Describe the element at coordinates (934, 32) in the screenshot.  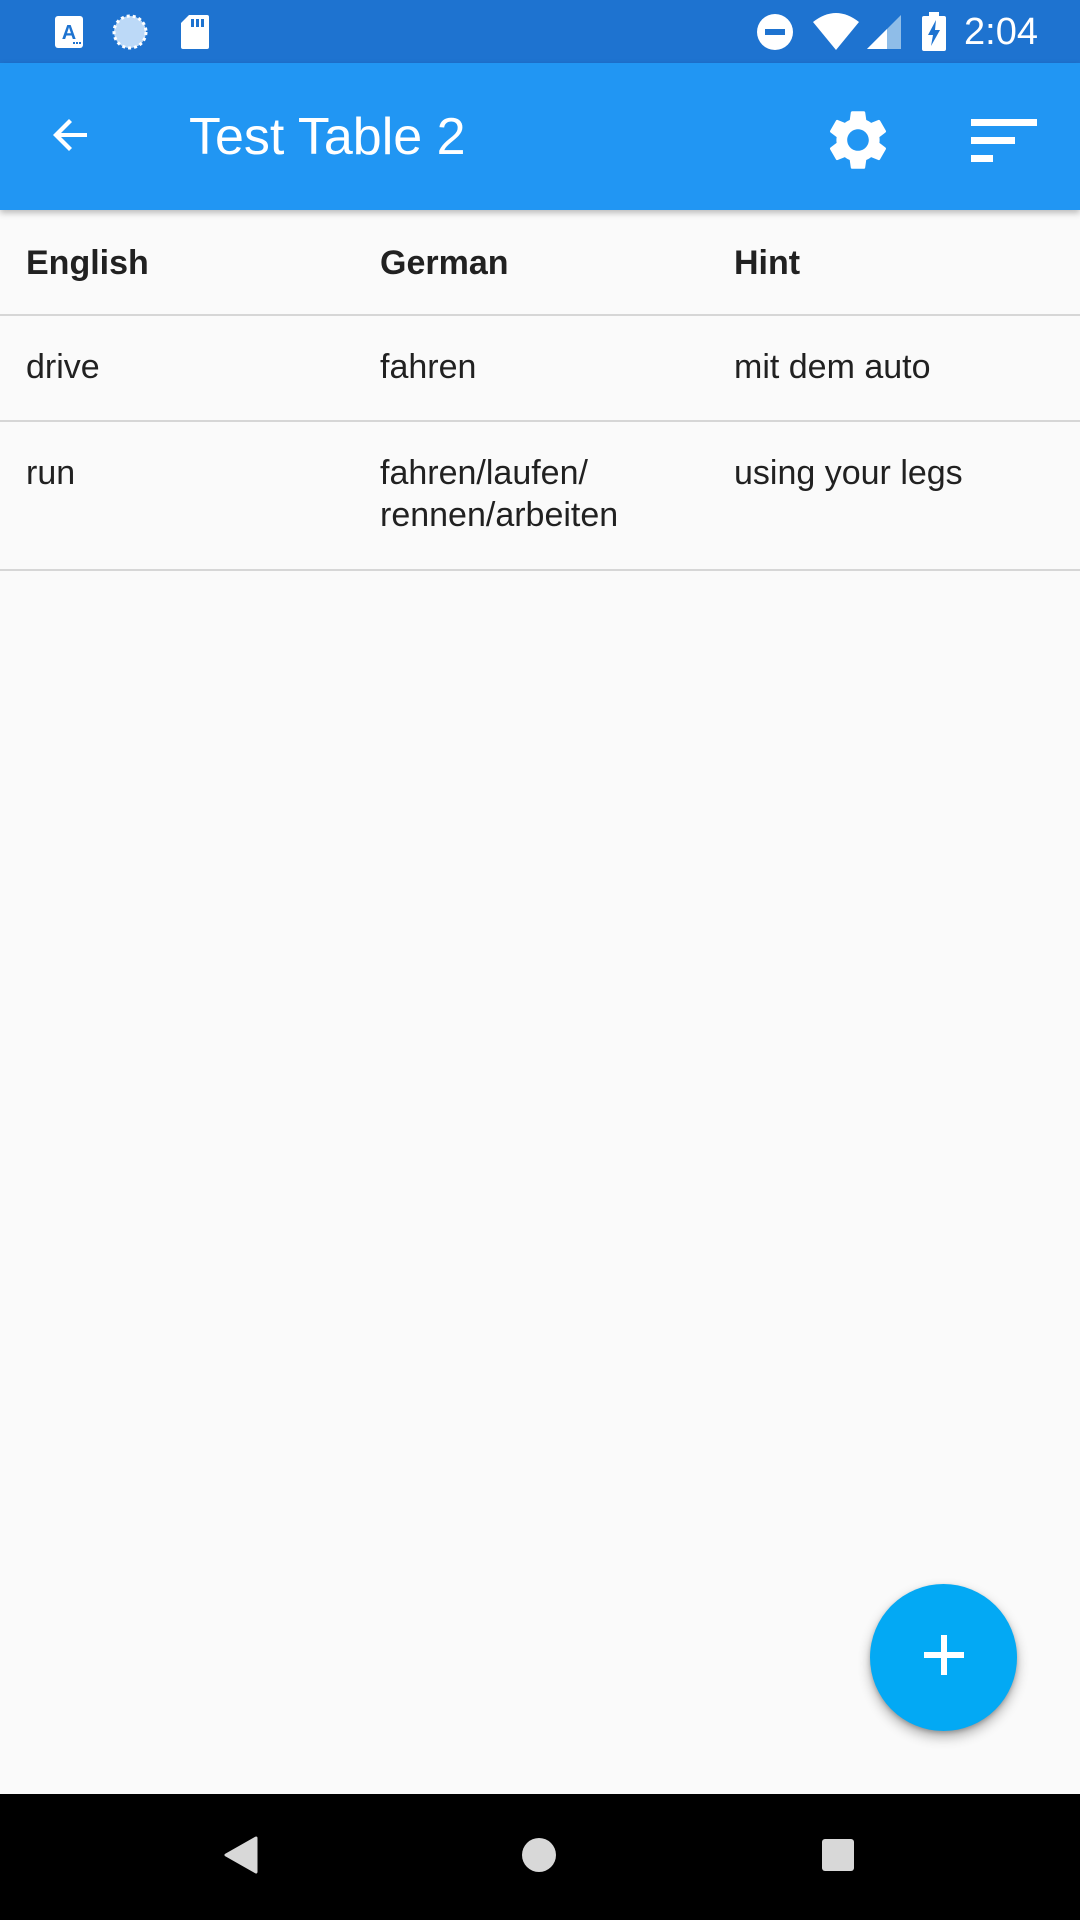
I see `battery-charging-icon` at that location.